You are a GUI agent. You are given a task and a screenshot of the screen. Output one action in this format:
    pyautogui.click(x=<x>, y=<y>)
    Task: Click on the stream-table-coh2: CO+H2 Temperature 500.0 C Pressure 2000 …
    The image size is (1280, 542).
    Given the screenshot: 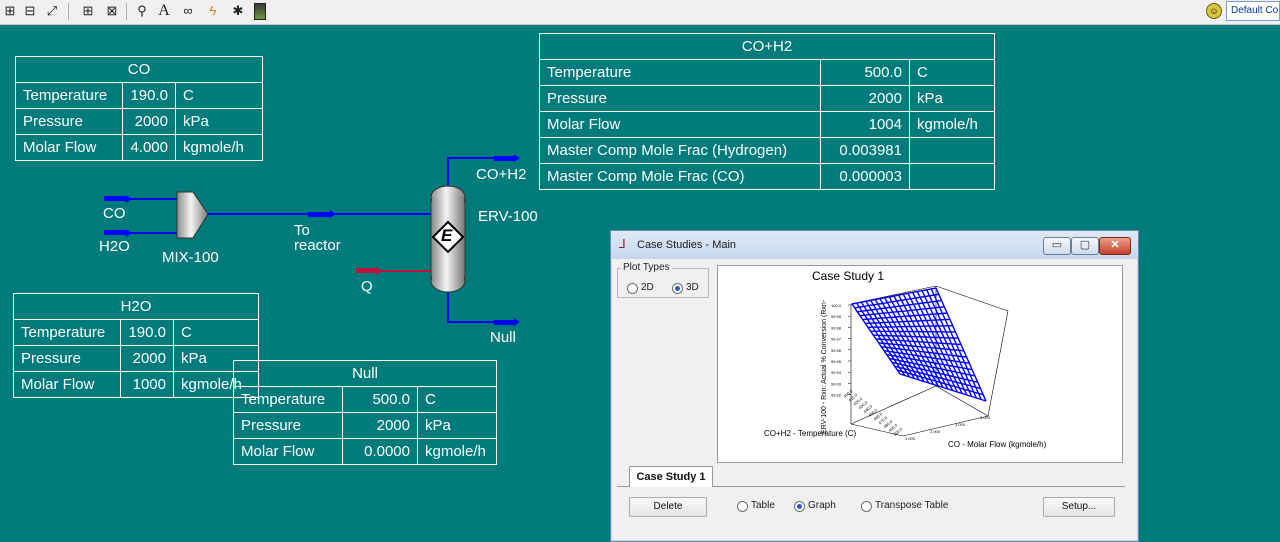 What is the action you would take?
    pyautogui.click(x=767, y=111)
    